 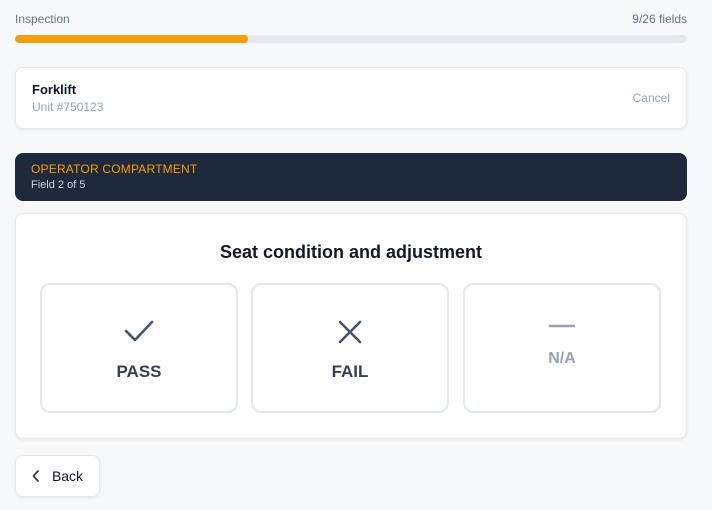 What do you see at coordinates (139, 331) in the screenshot?
I see `check-icon` at bounding box center [139, 331].